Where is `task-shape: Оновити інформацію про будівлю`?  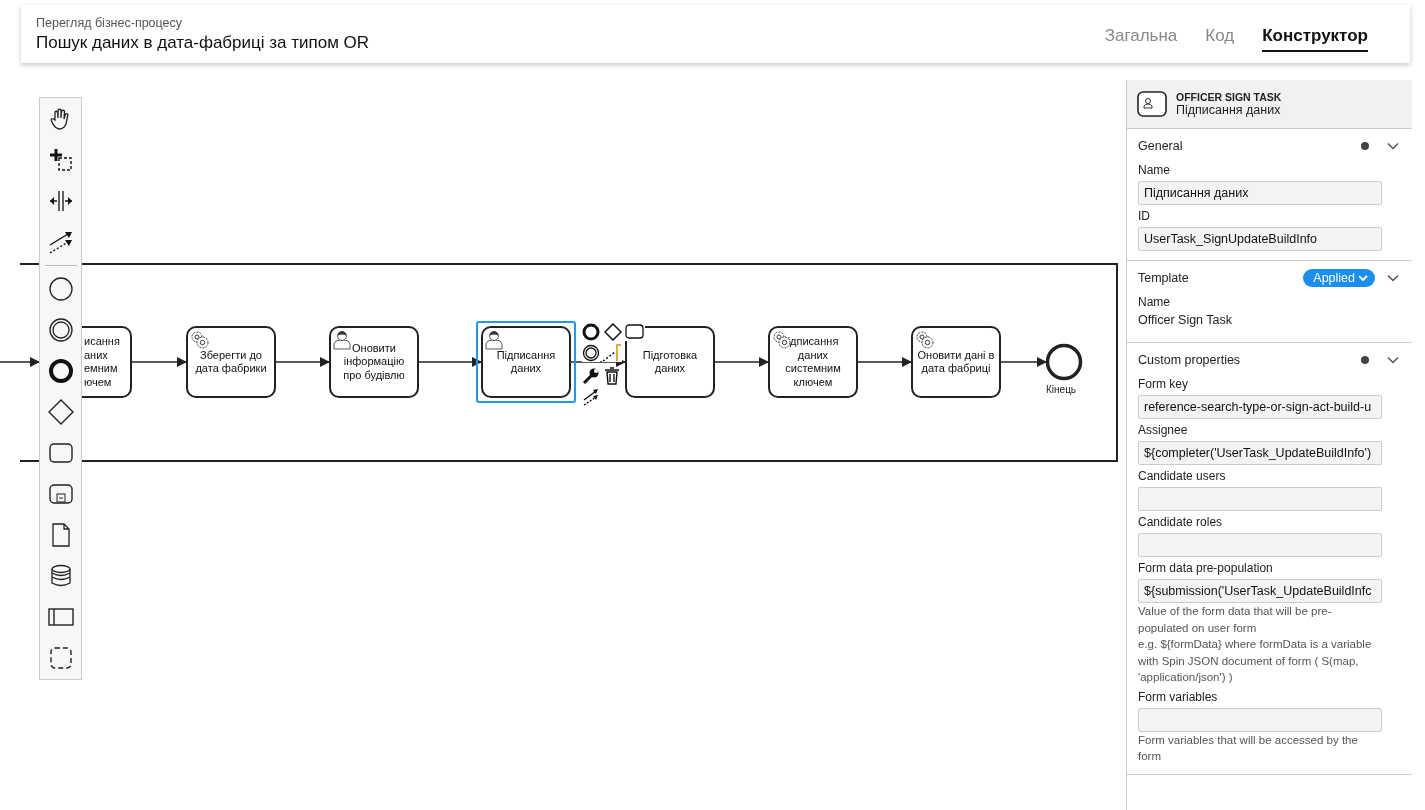 task-shape: Оновити інформацію про будівлю is located at coordinates (374, 362).